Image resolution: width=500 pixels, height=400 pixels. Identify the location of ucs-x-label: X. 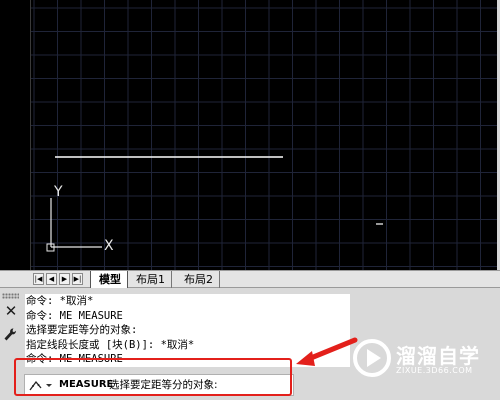
(109, 246).